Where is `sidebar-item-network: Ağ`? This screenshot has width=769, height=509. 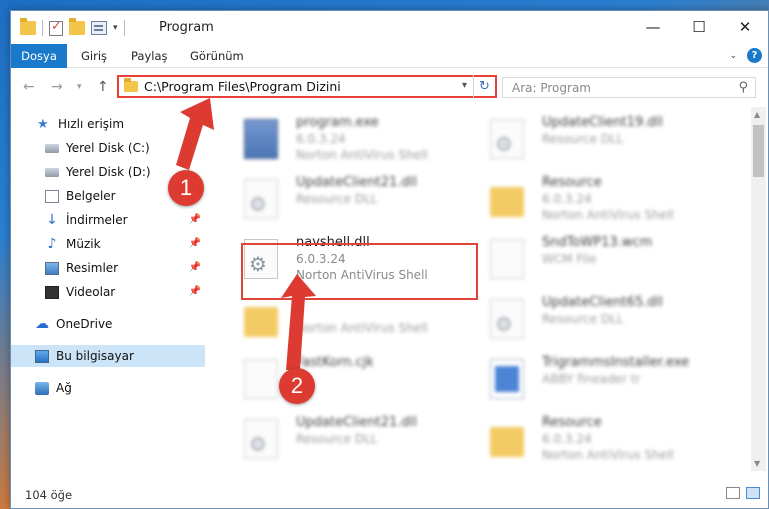
sidebar-item-network: Ağ is located at coordinates (108, 388).